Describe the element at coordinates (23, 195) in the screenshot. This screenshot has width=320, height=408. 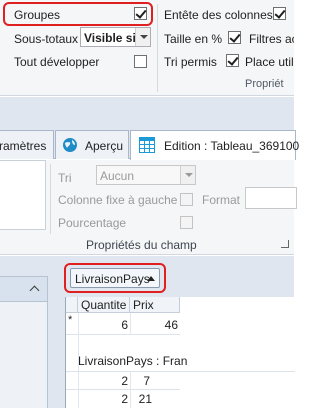
I see `left-input-area` at that location.